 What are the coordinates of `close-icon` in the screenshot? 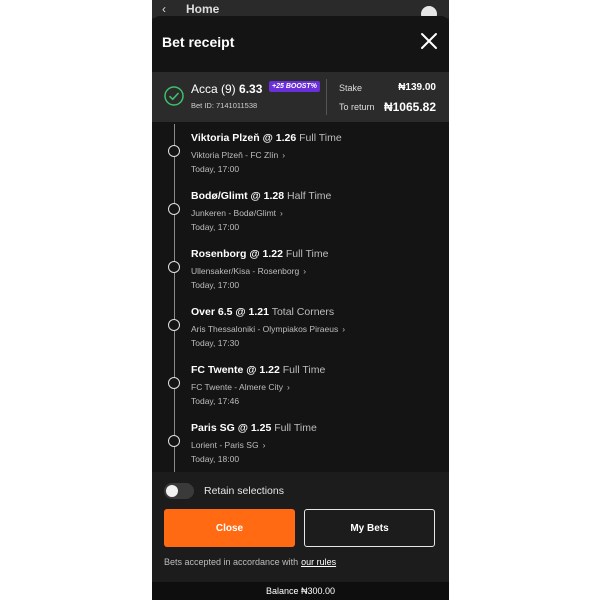 It's located at (429, 41).